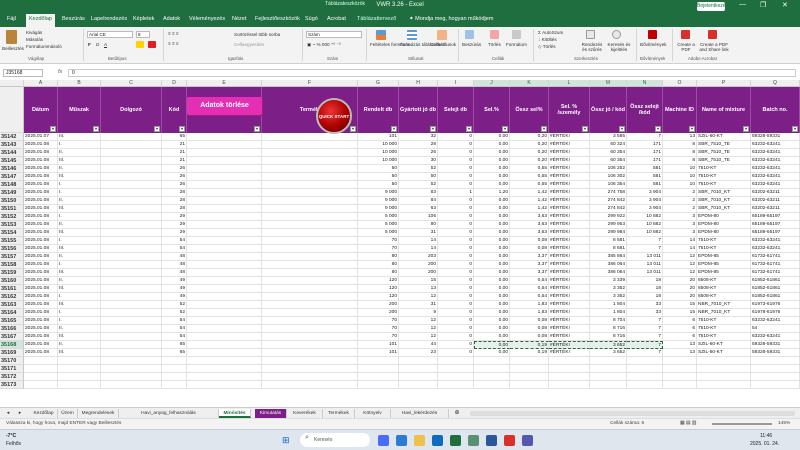 The width and height of the screenshot is (800, 450). What do you see at coordinates (724, 209) in the screenshot?
I see `table-cell: SBR_7010_KT` at bounding box center [724, 209].